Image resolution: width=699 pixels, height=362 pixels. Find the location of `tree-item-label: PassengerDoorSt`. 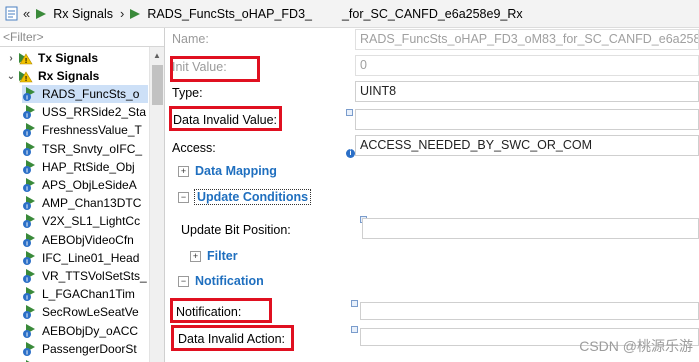

tree-item-label: PassengerDoorSt is located at coordinates (89, 348).